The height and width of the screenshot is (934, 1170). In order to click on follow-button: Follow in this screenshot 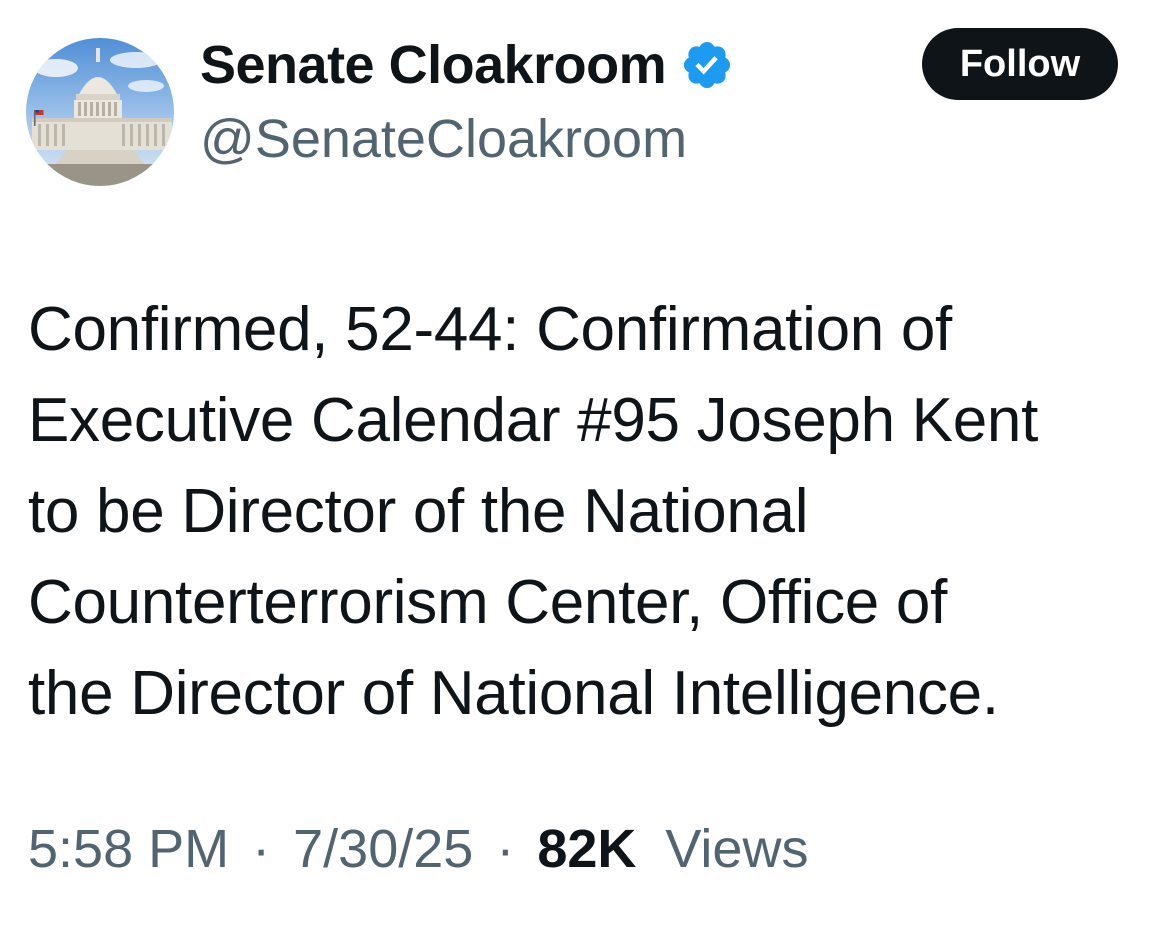, I will do `click(1020, 64)`.